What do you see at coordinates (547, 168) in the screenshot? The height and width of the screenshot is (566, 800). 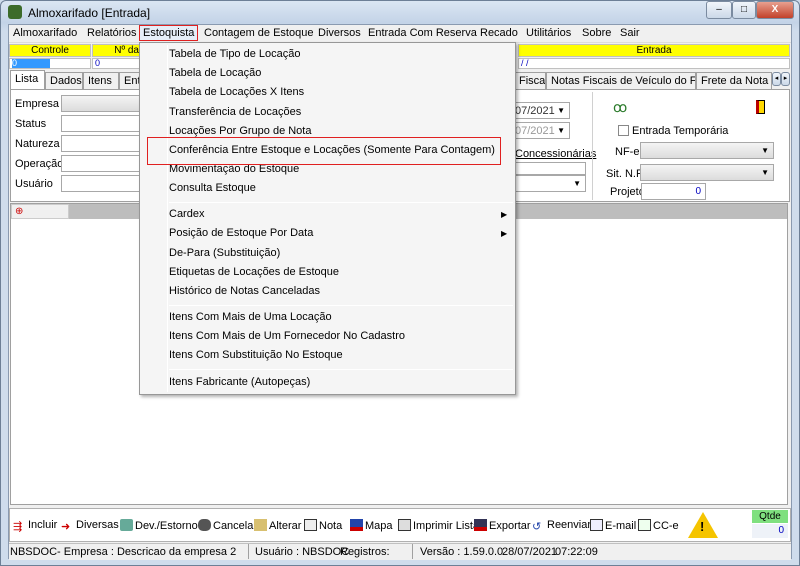 I see `concessionarias-input` at bounding box center [547, 168].